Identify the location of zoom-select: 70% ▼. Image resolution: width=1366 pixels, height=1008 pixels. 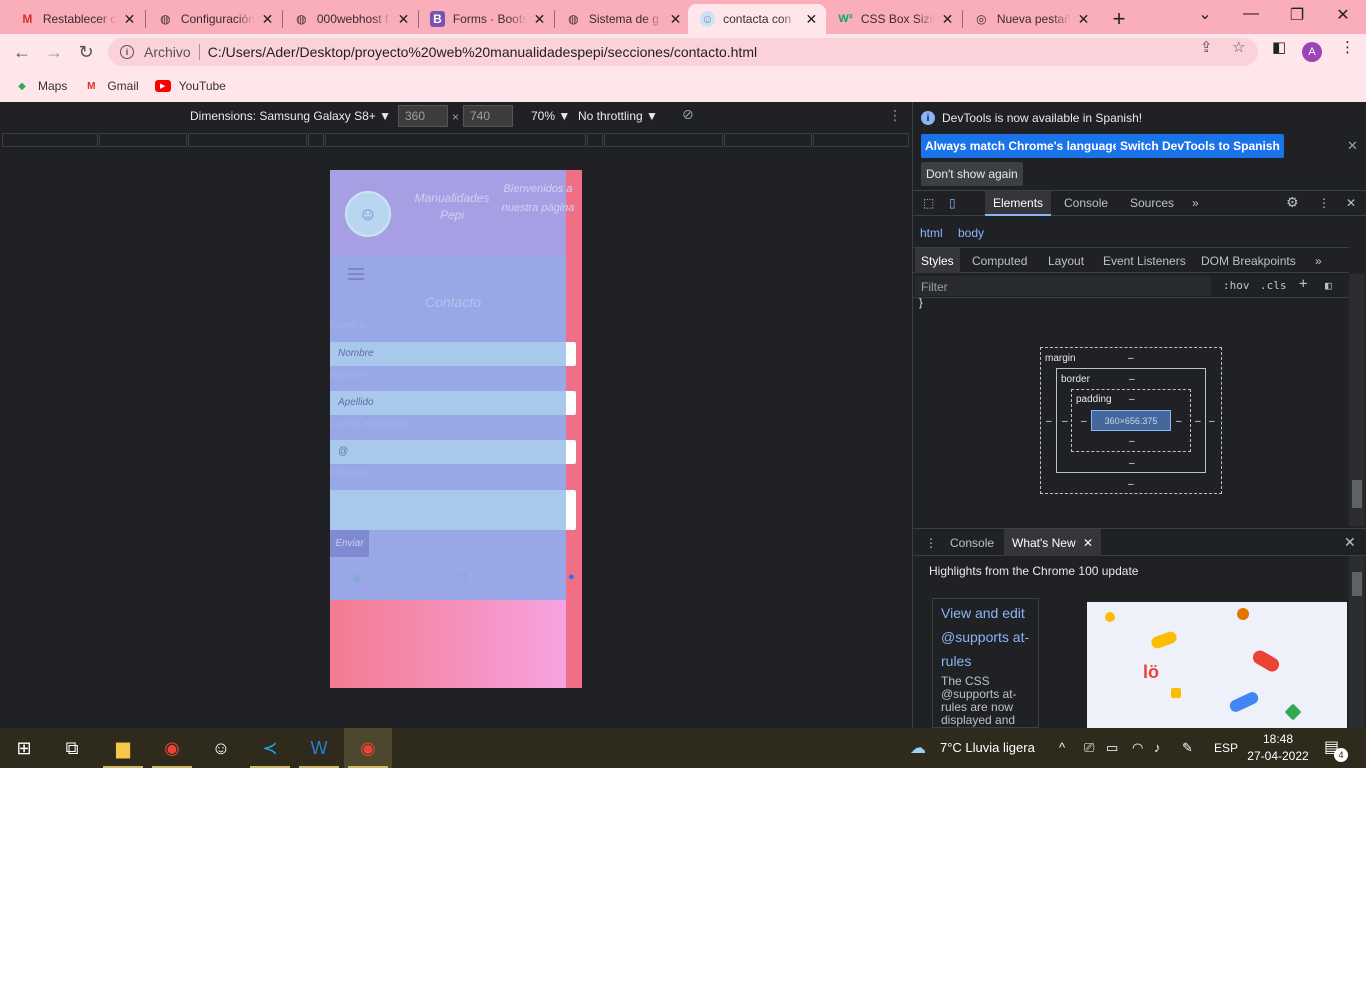
(550, 116).